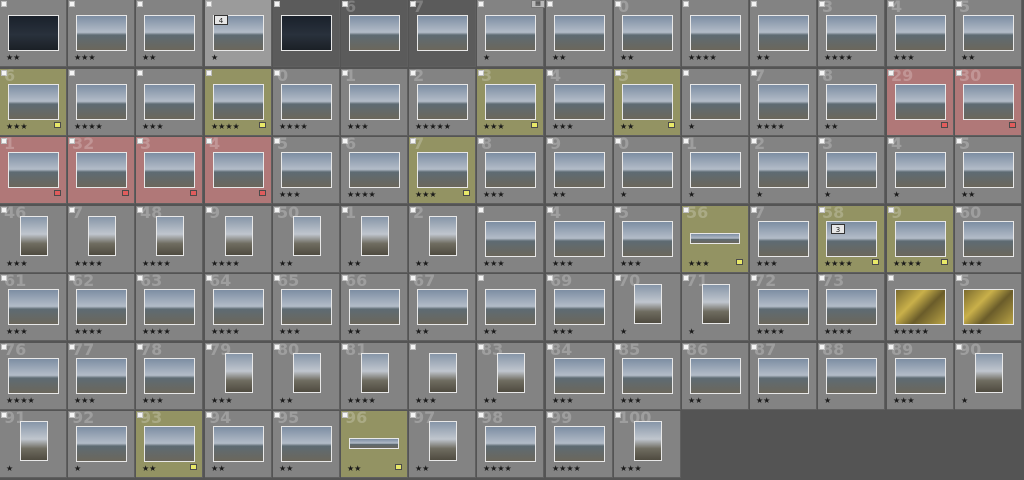 This screenshot has width=1024, height=480. What do you see at coordinates (510, 102) in the screenshot?
I see `thumbnail-cell: 3 ★★★` at bounding box center [510, 102].